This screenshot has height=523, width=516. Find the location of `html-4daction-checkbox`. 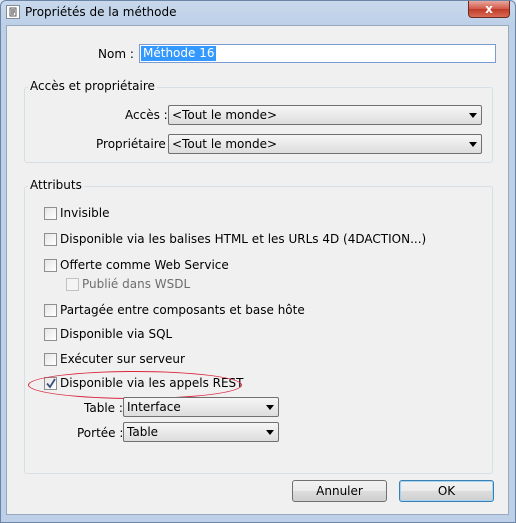

html-4daction-checkbox is located at coordinates (50, 239).